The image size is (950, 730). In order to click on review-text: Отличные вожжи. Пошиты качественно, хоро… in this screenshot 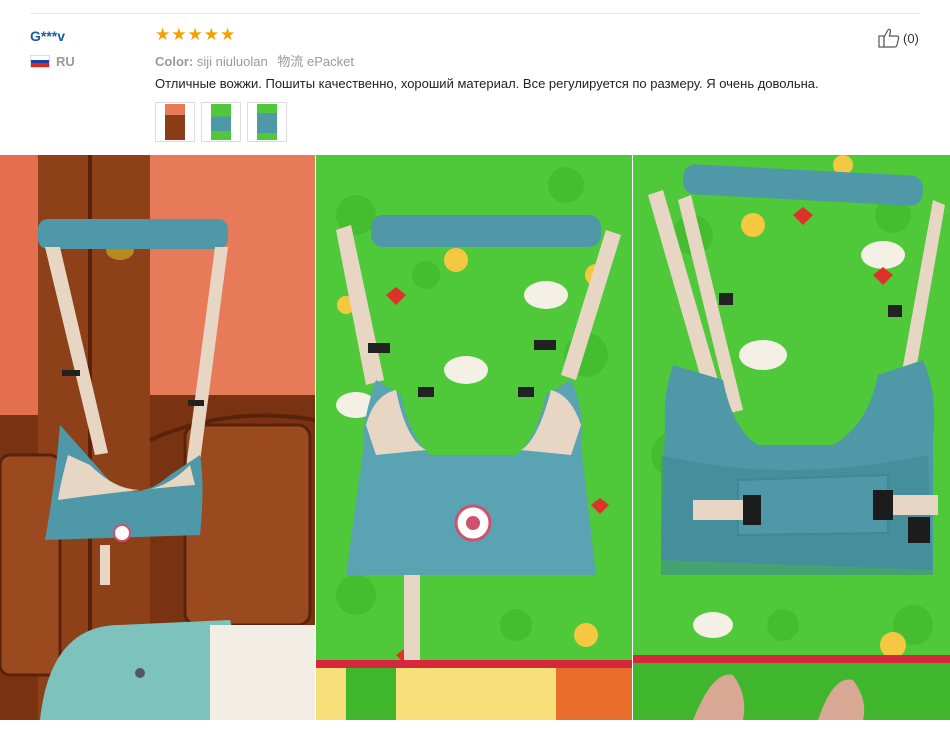, I will do `click(487, 83)`.